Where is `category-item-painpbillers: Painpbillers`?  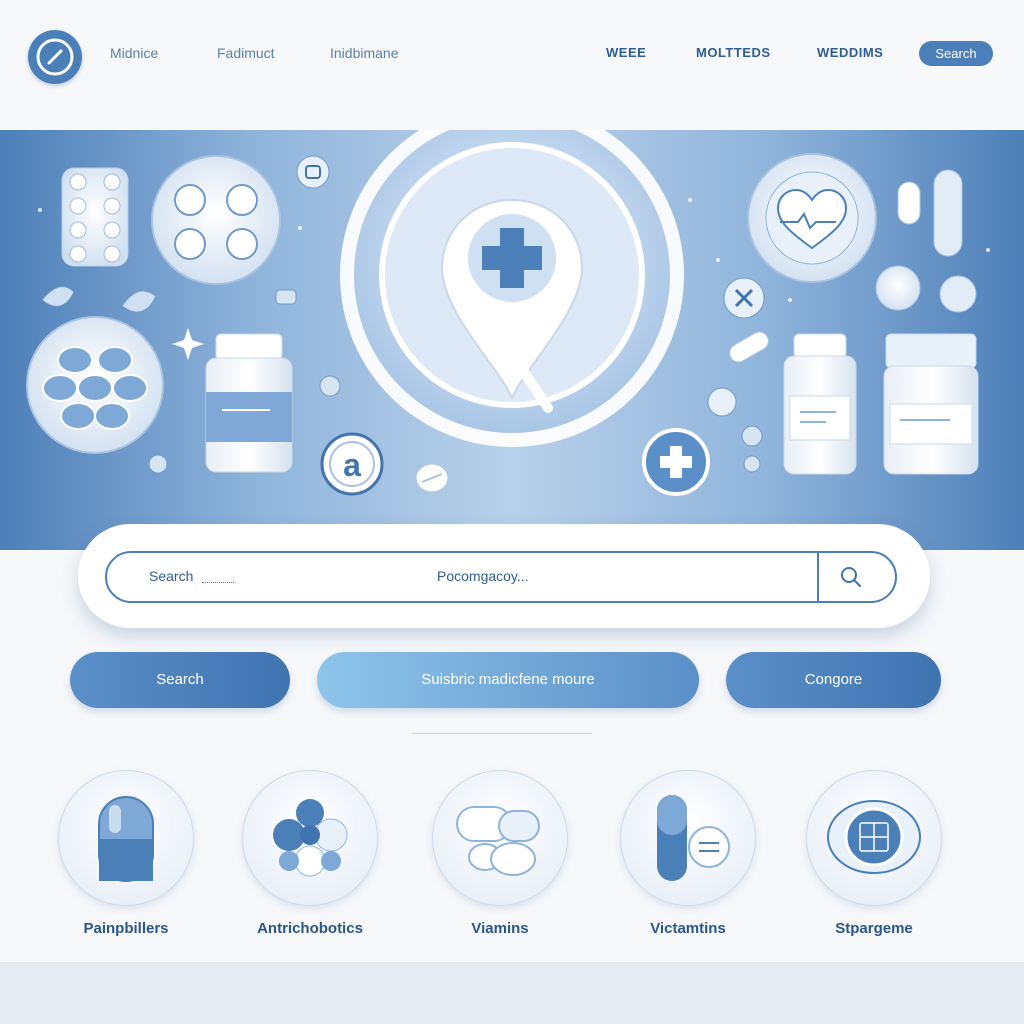
category-item-painpbillers: Painpbillers is located at coordinates (126, 865).